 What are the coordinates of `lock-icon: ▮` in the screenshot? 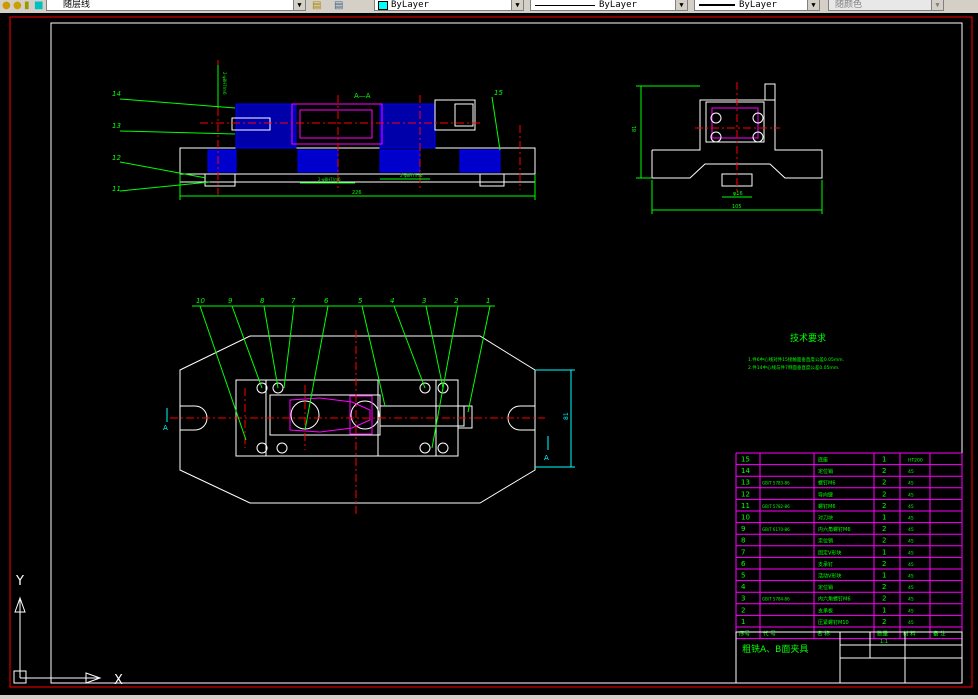 It's located at (27, 6).